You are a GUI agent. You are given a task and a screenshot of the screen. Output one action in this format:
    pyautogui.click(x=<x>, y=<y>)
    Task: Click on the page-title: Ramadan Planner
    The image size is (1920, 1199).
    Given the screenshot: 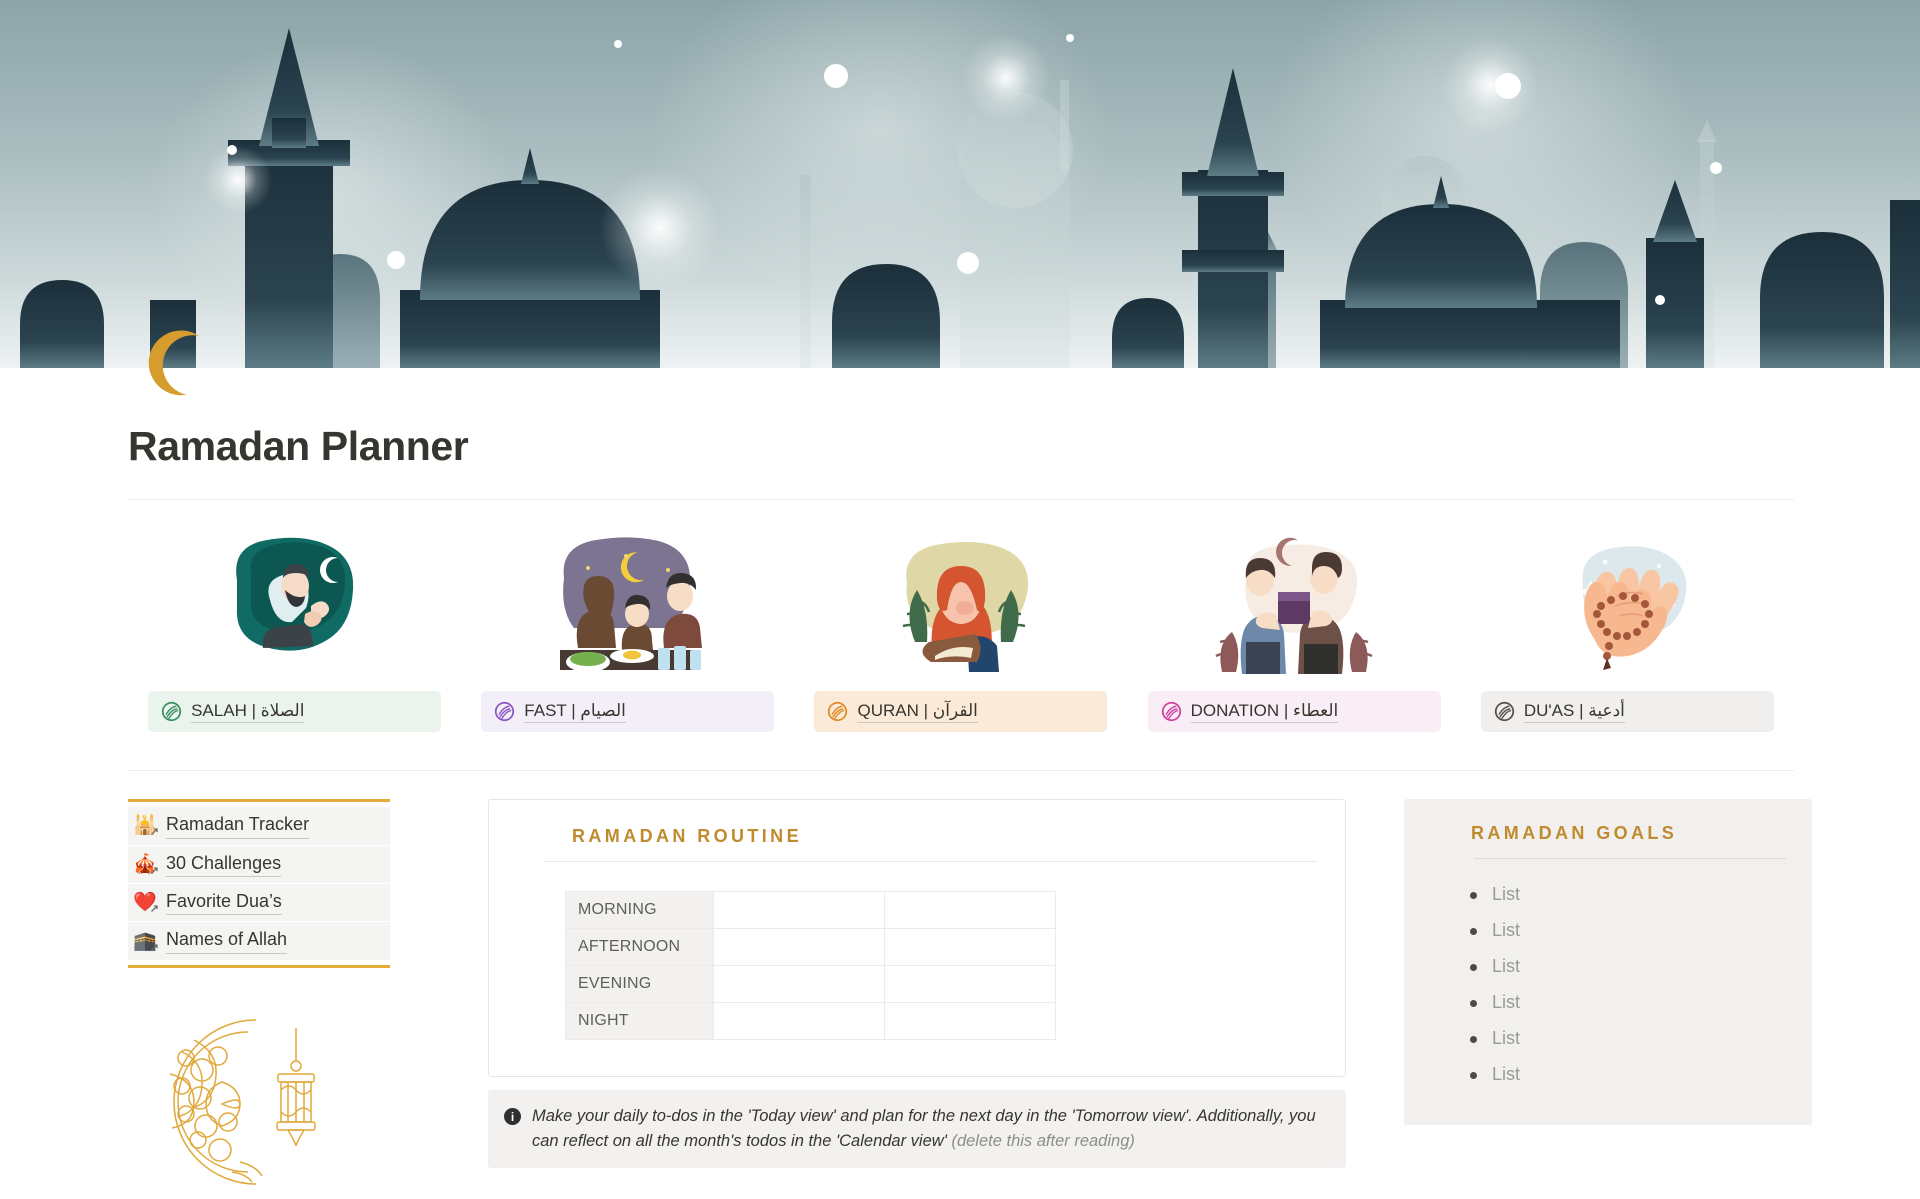 What is the action you would take?
    pyautogui.click(x=298, y=446)
    